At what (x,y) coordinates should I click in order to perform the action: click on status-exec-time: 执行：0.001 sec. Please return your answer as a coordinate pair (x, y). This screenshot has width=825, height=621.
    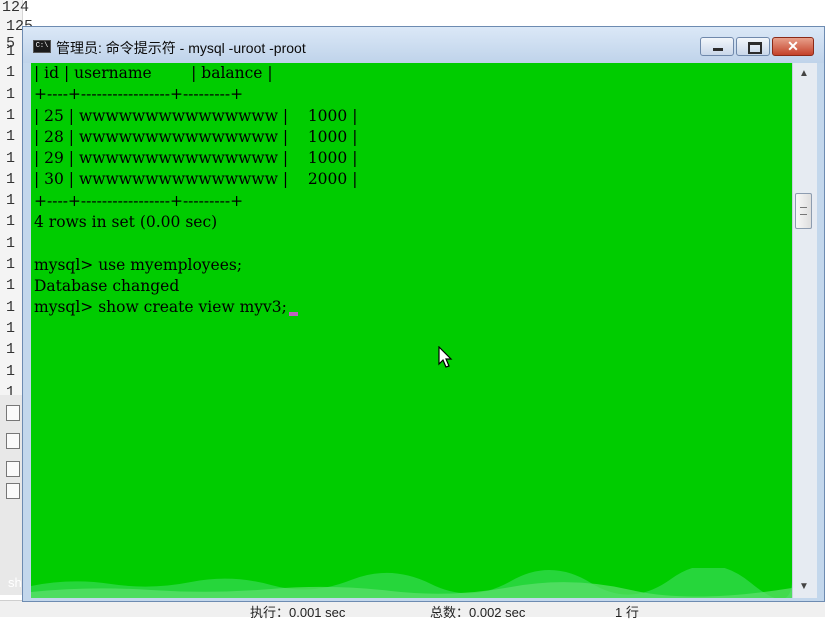
    Looking at the image, I should click on (298, 612).